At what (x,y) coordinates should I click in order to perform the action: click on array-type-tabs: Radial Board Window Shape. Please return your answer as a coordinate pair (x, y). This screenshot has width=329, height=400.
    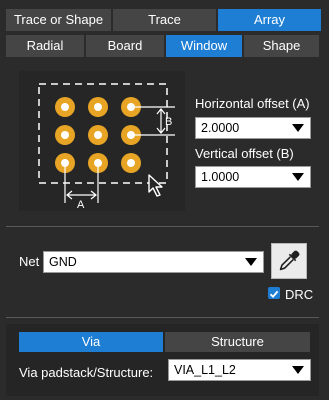
    Looking at the image, I should click on (162, 46).